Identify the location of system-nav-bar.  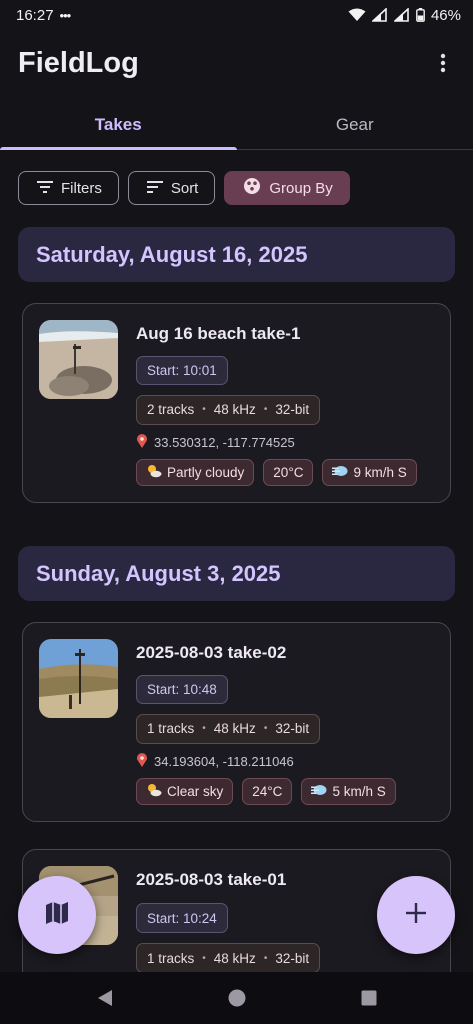
(236, 998).